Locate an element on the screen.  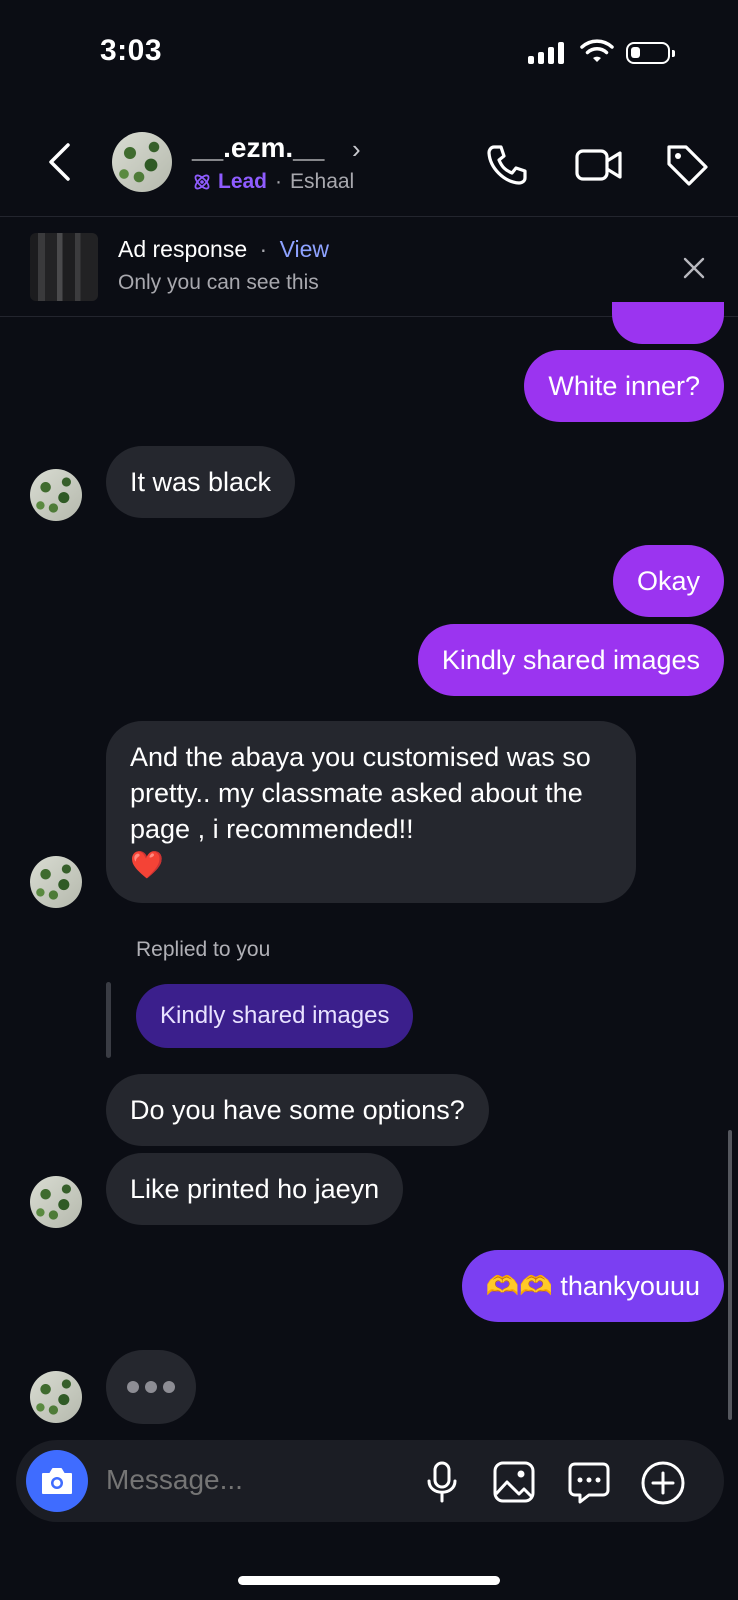
lead-atom-icon is located at coordinates (202, 182).